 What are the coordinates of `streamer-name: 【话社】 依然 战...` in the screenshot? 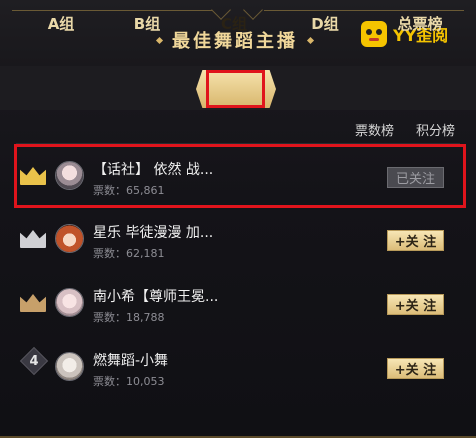 It's located at (153, 169).